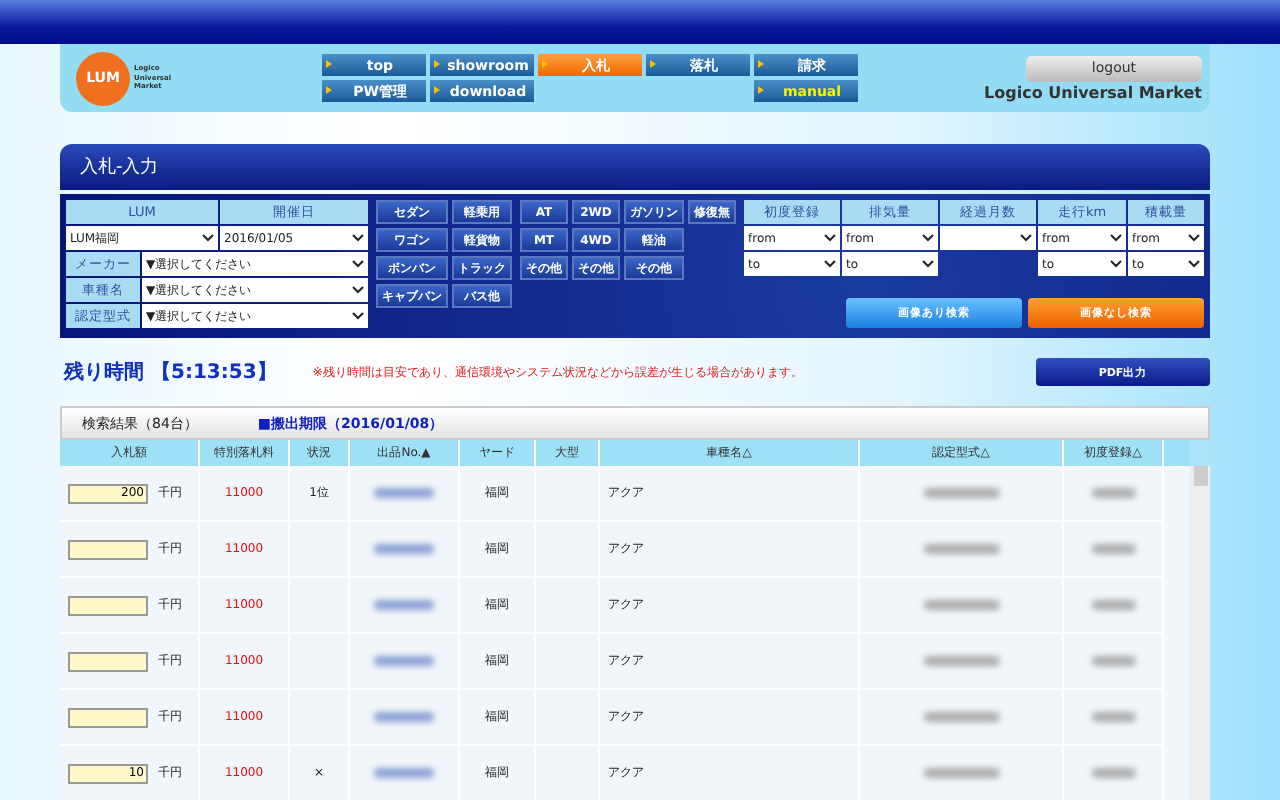  What do you see at coordinates (170, 372) in the screenshot?
I see `remaining-time: 残り時間 【5:13:53】` at bounding box center [170, 372].